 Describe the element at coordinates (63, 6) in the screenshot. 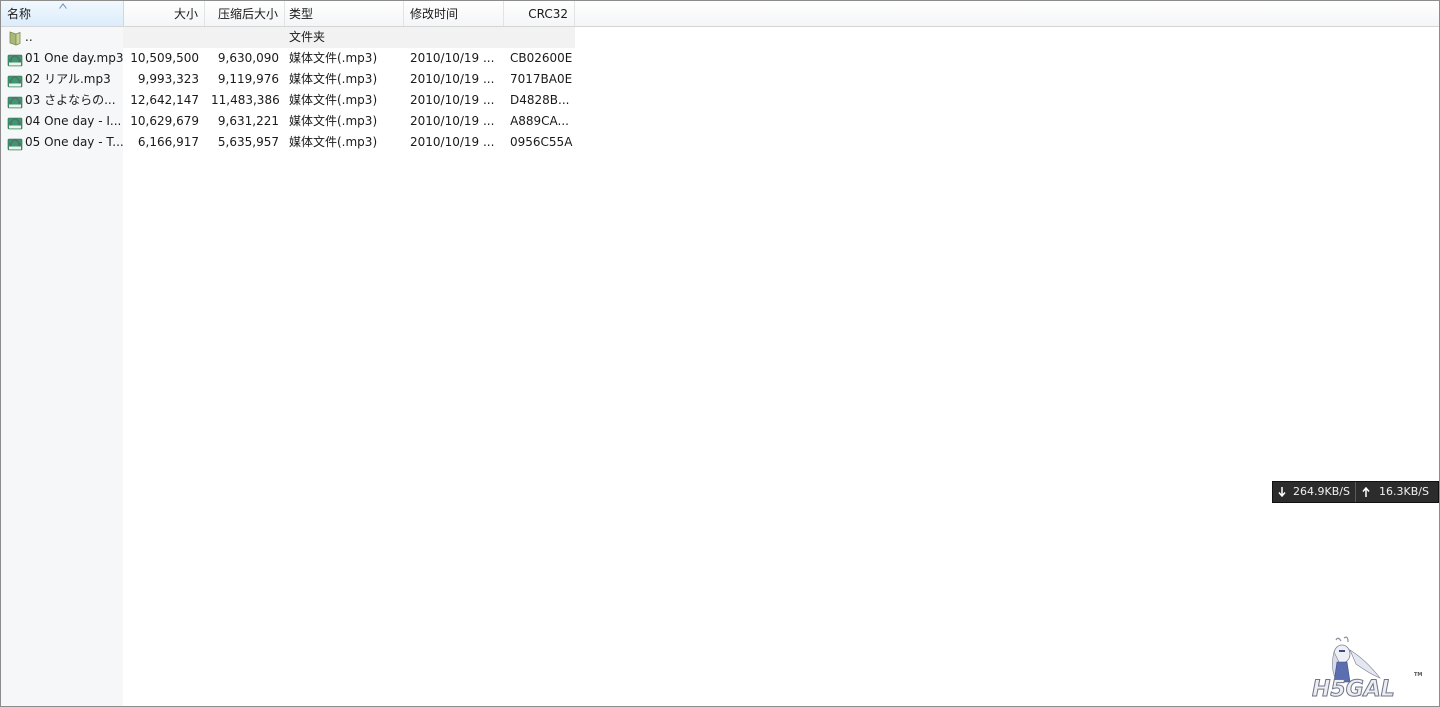

I see `sort-ascending-icon` at that location.